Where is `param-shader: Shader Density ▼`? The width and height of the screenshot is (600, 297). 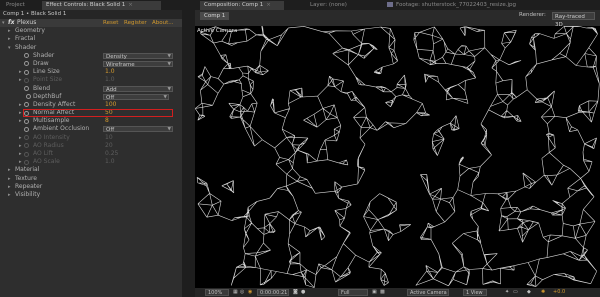
param-shader: Shader Density ▼ is located at coordinates (91, 56).